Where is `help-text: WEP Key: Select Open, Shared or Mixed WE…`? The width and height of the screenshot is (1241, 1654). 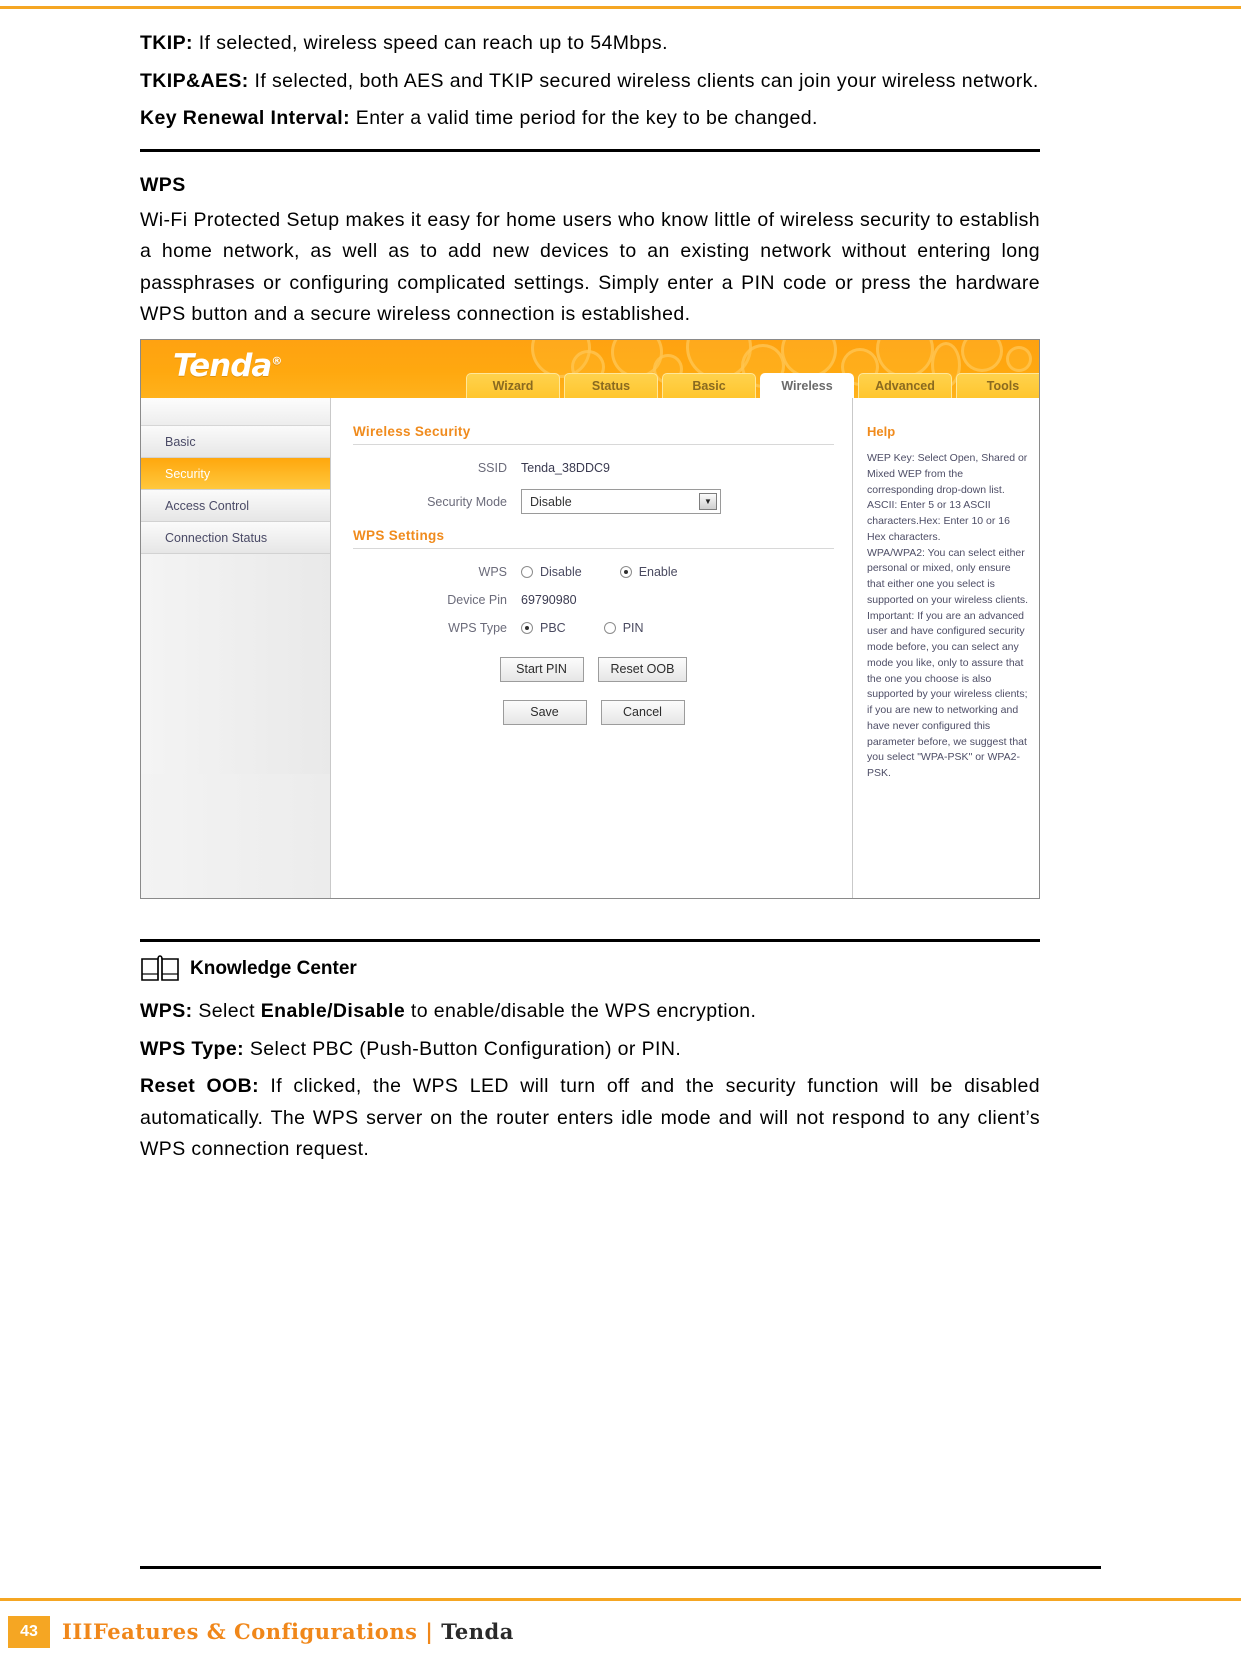
help-text: WEP Key: Select Open, Shared or Mixed WE… is located at coordinates (948, 616).